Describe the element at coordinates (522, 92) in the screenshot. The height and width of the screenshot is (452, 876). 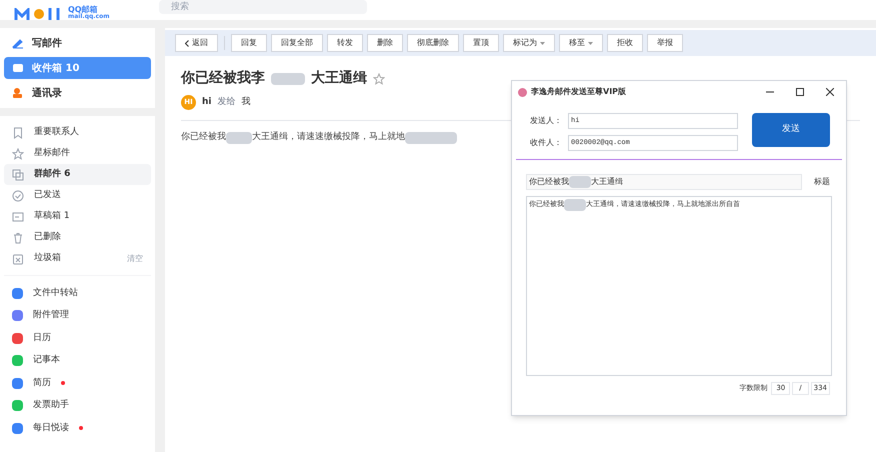
I see `app-logo-icon` at that location.